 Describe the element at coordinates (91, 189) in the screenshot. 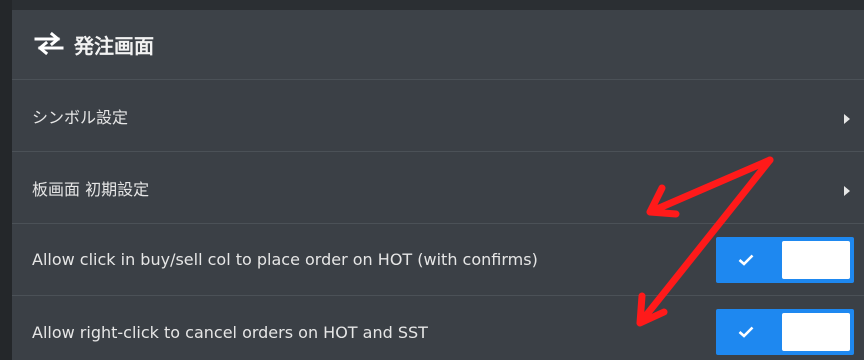

I see `board-initial-settings-label: 板画面 初期設定` at that location.